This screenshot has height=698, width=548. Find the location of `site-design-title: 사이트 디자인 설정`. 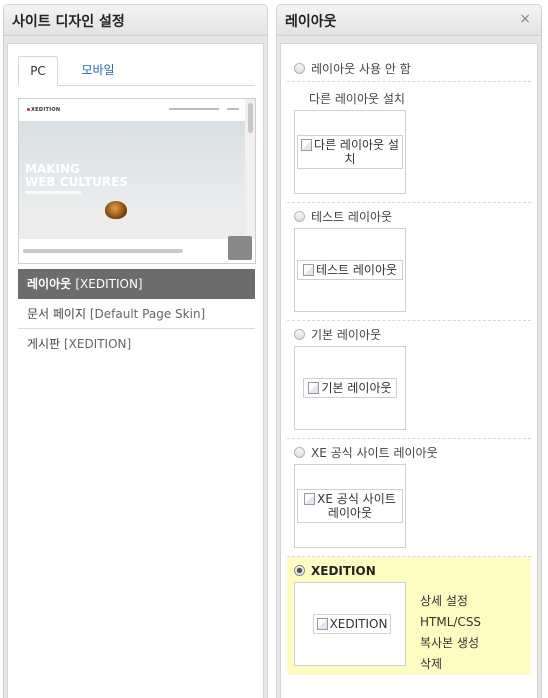

site-design-title: 사이트 디자인 설정 is located at coordinates (68, 22).